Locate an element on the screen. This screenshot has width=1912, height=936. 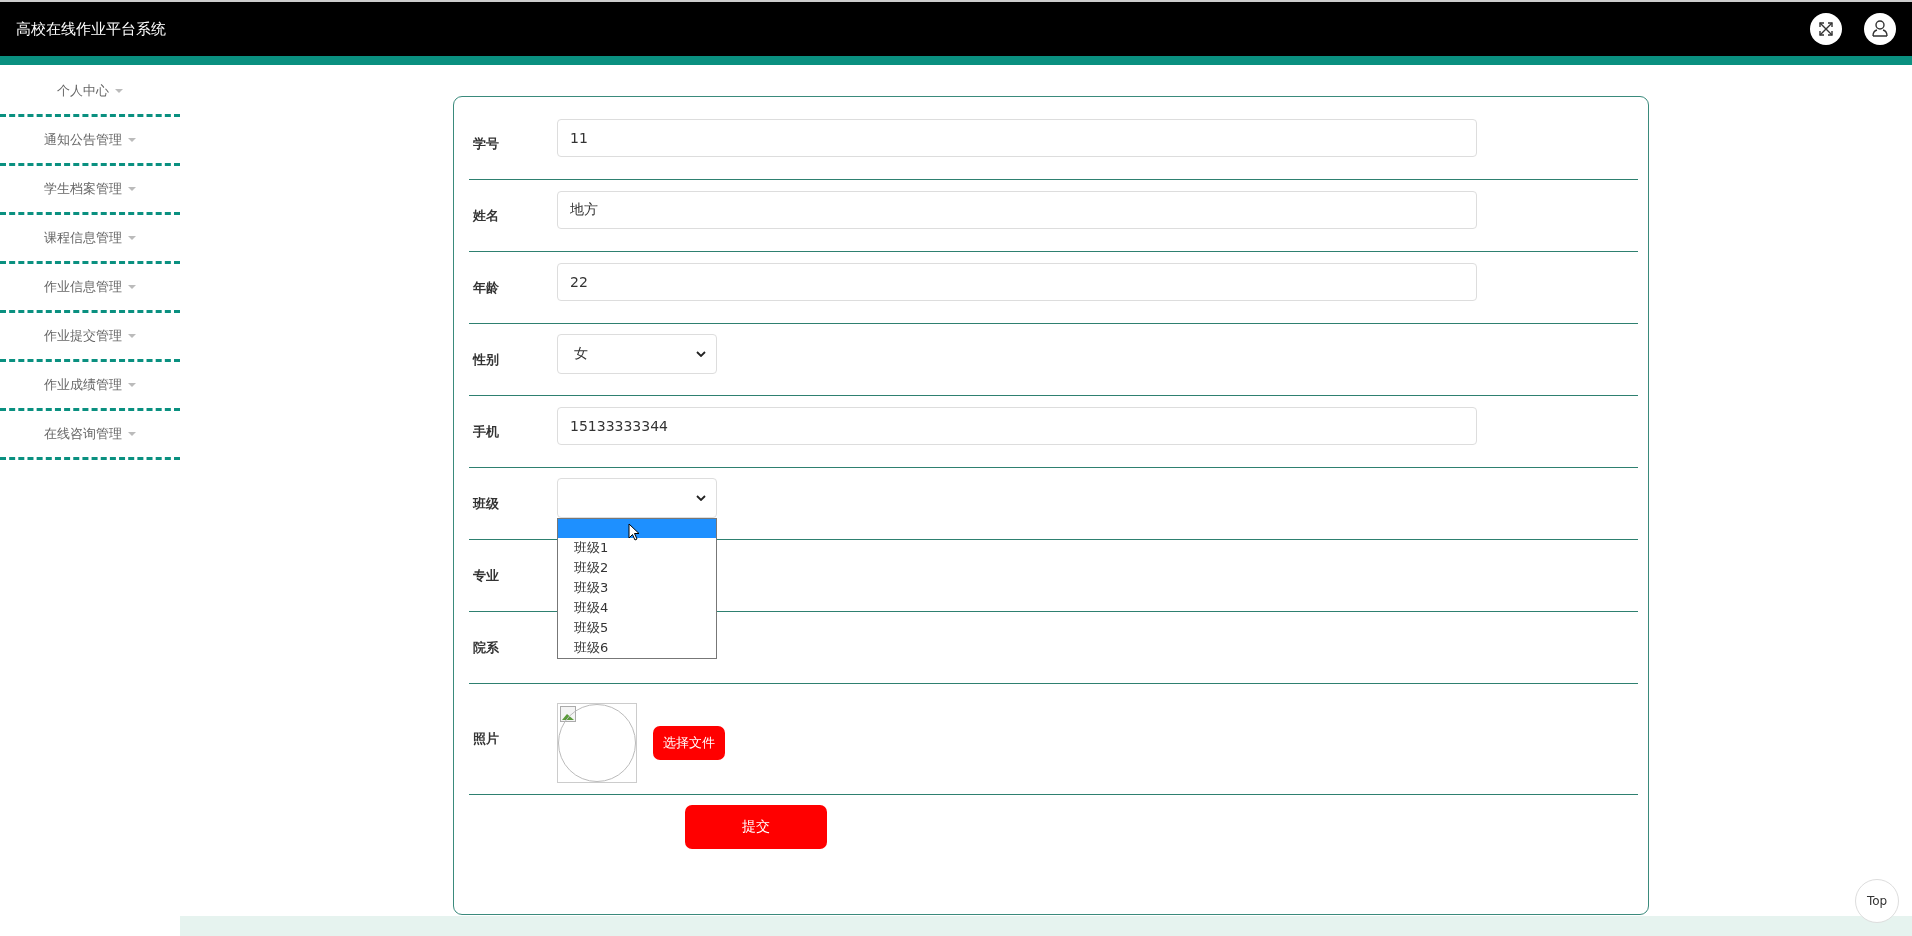
dropdown-option: 班级5 is located at coordinates (637, 627).